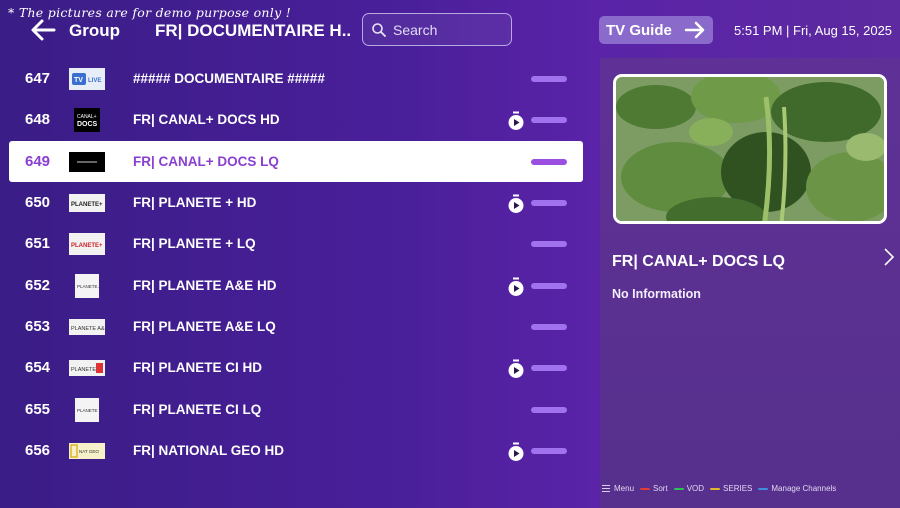 The image size is (900, 508). Describe the element at coordinates (296, 161) in the screenshot. I see `channel-row: 649 FR| CANAL+ DOCS LQ` at that location.